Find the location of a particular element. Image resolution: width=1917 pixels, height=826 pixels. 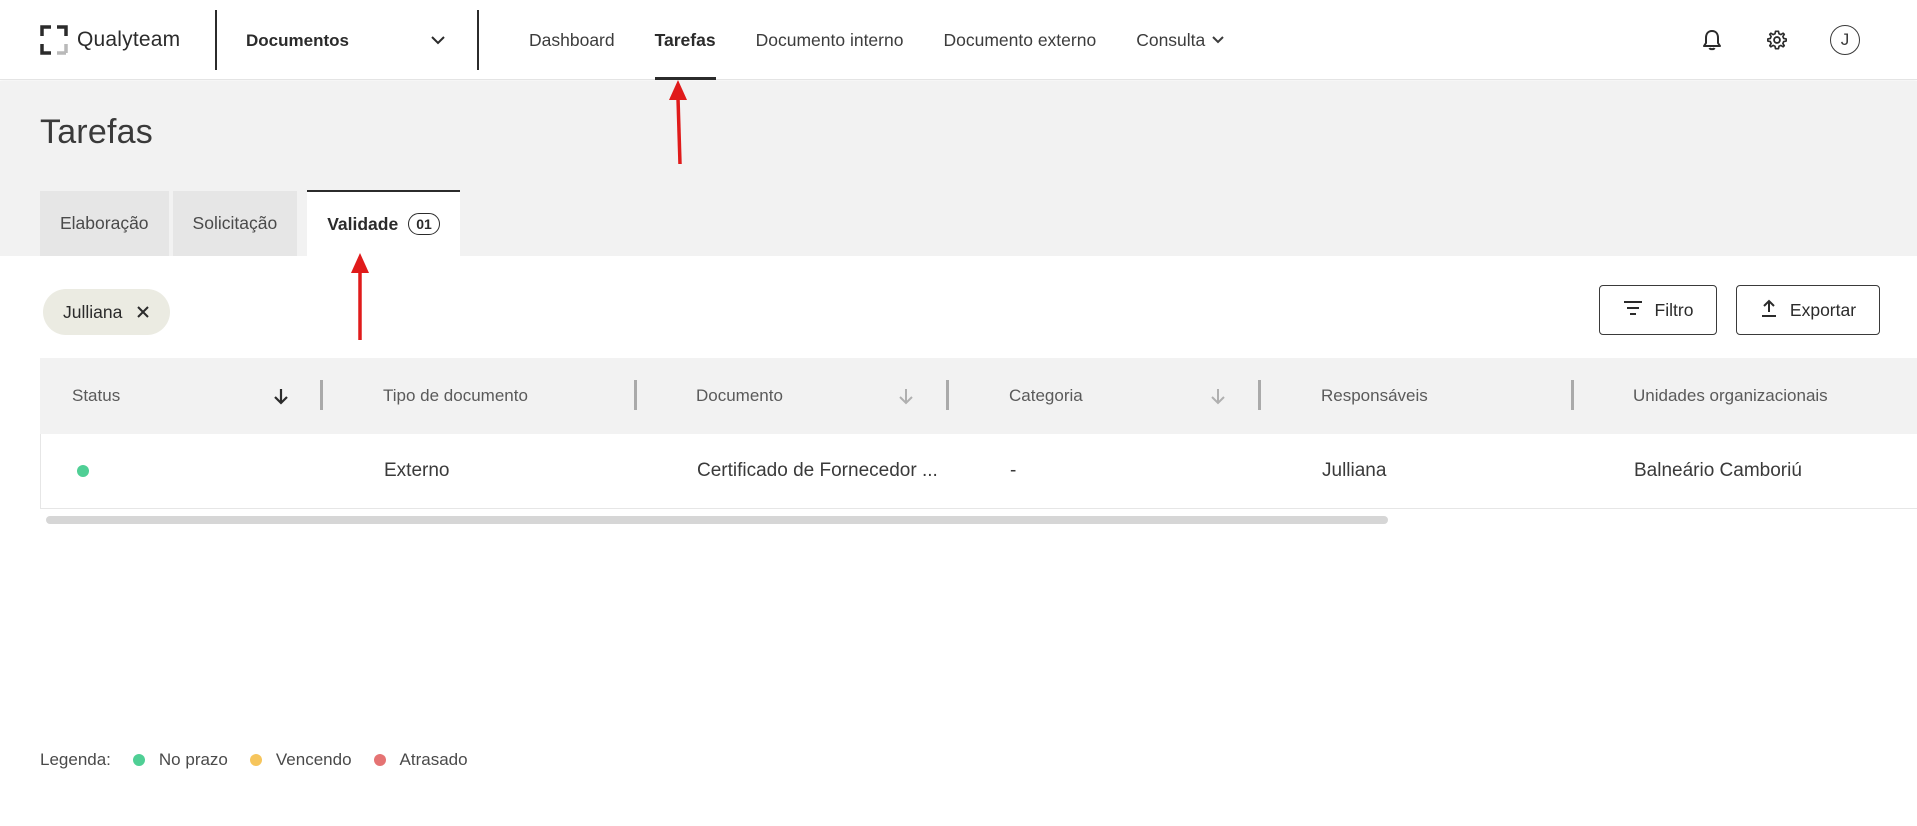

yellow-dot-icon is located at coordinates (255, 760).